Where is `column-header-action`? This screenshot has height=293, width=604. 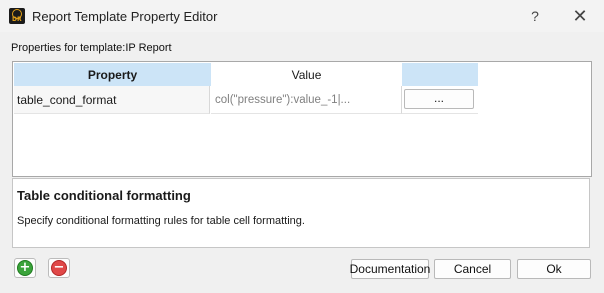
column-header-action is located at coordinates (440, 74).